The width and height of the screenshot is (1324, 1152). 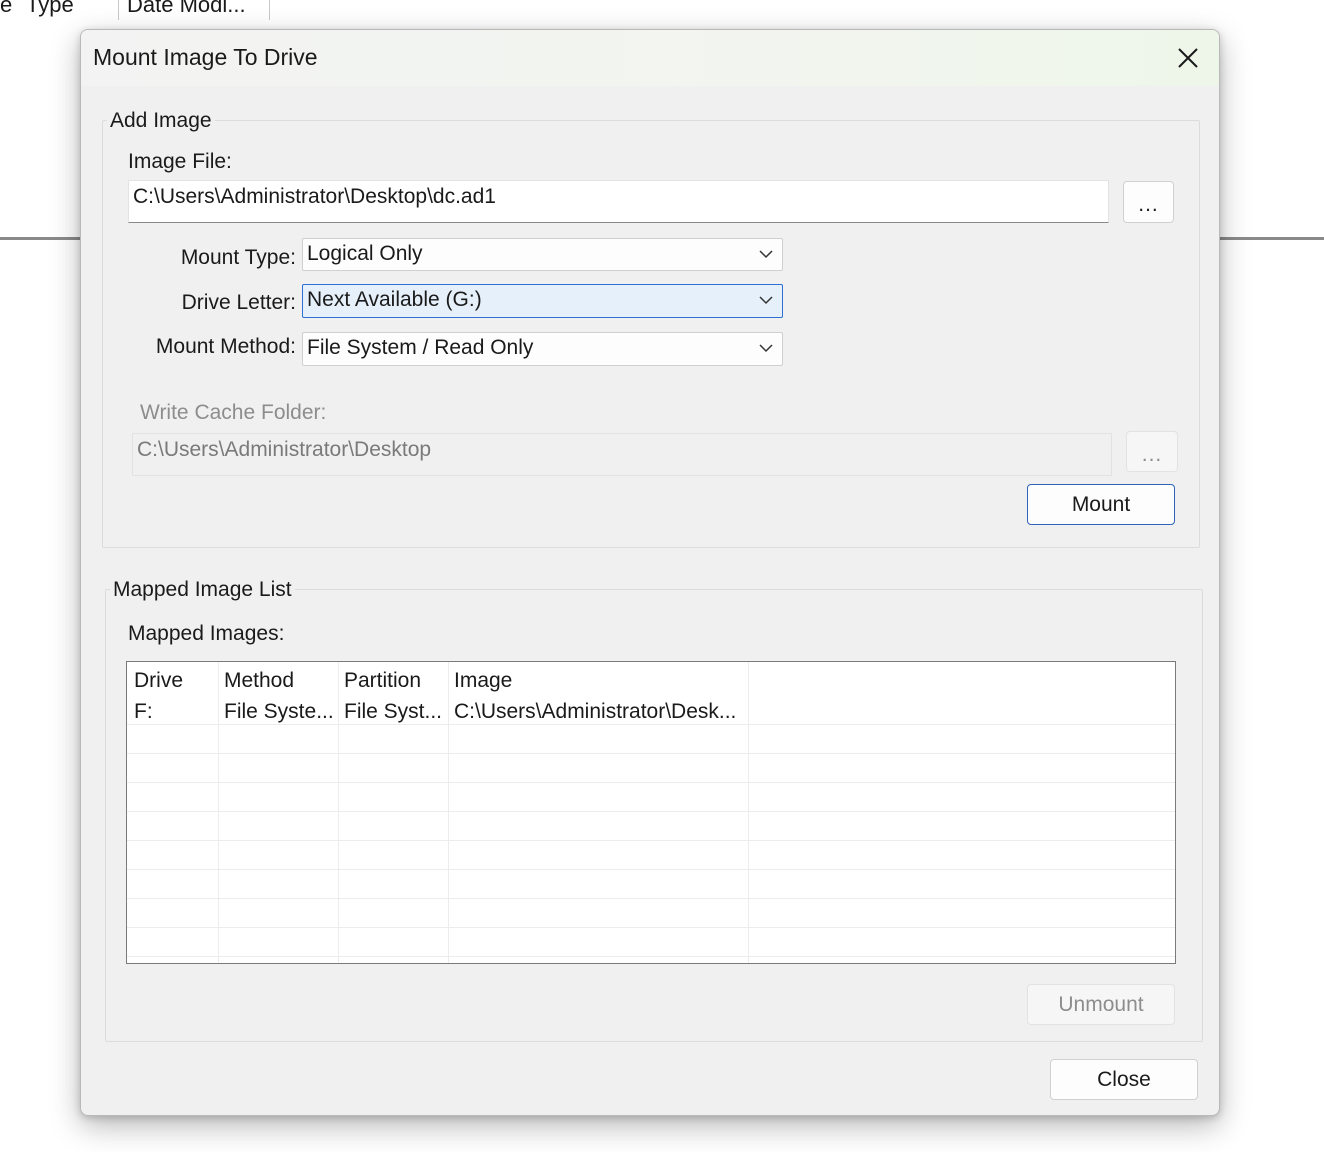 What do you see at coordinates (1272, 238) in the screenshot?
I see `background-divider-right` at bounding box center [1272, 238].